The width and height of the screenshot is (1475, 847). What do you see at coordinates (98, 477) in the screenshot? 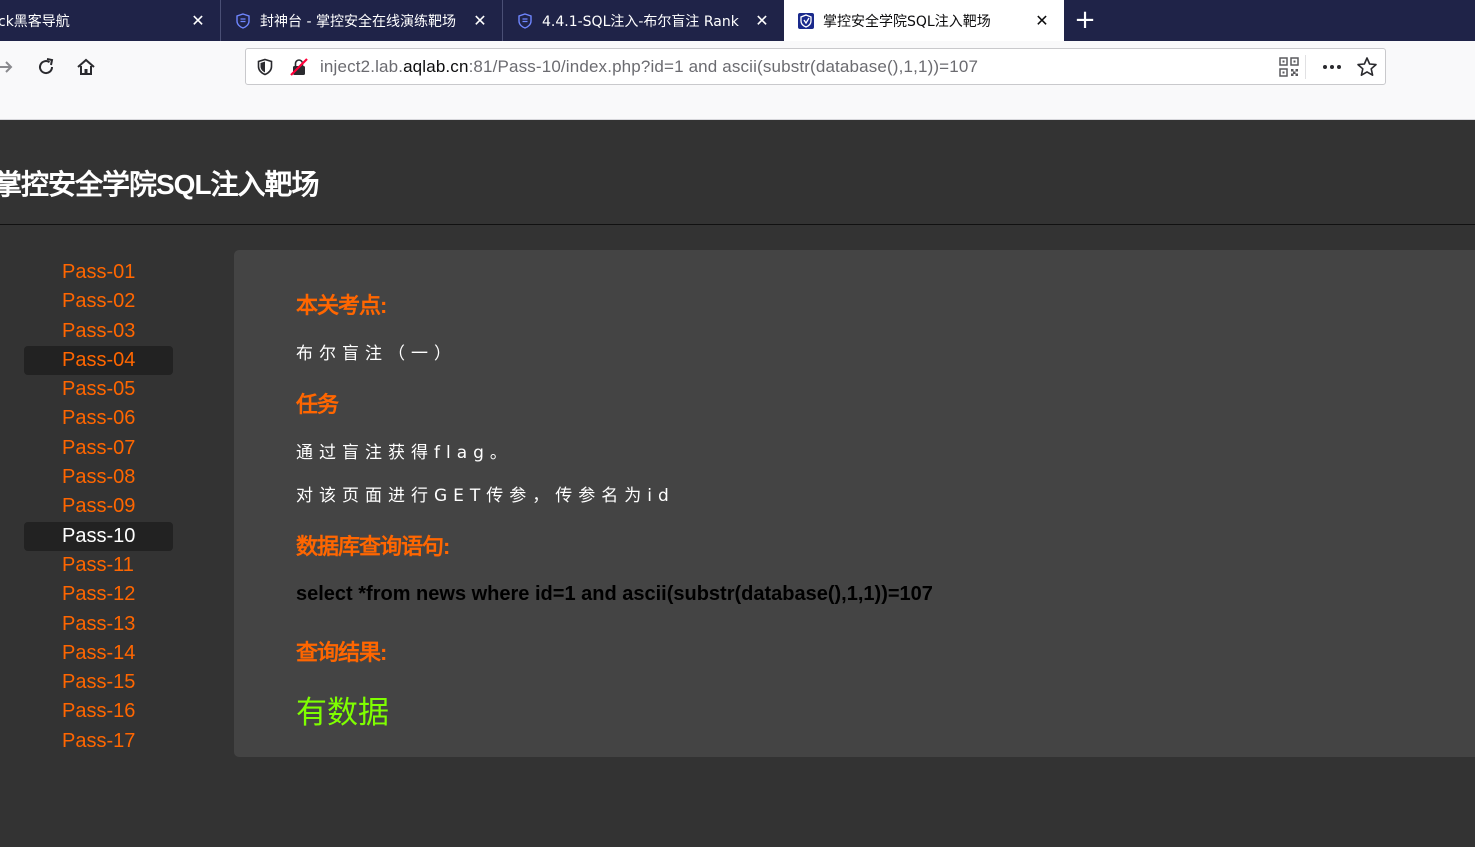
I see `sidebar-item-pass-08: Pass-08` at bounding box center [98, 477].